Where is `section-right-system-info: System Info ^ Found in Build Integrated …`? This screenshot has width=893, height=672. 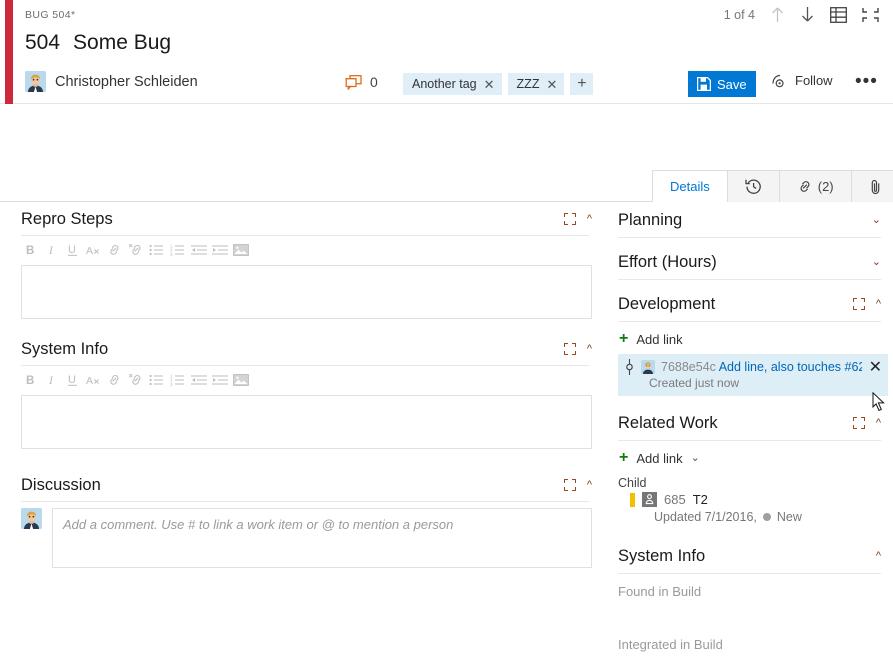 section-right-system-info: System Info ^ Found in Build Integrated … is located at coordinates (753, 595).